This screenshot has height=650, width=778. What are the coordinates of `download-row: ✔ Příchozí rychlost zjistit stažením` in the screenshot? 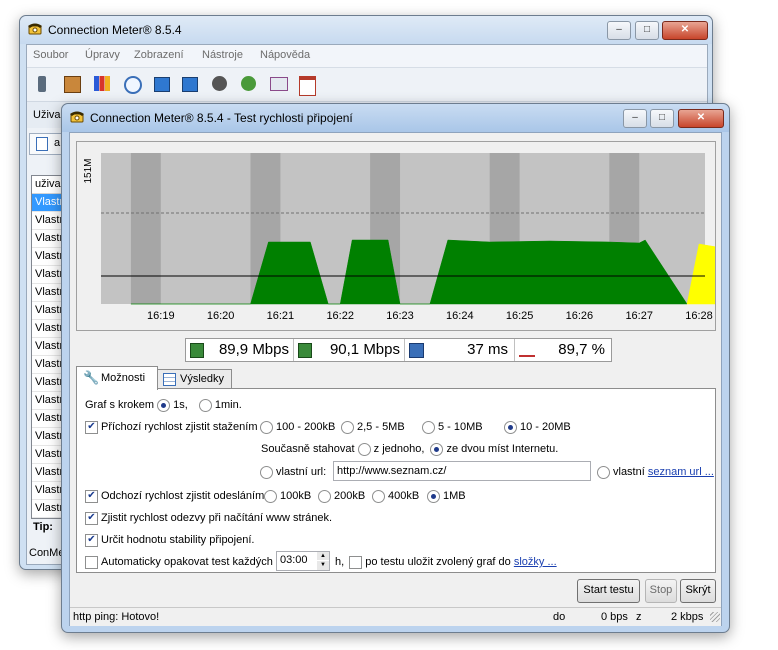 It's located at (171, 427).